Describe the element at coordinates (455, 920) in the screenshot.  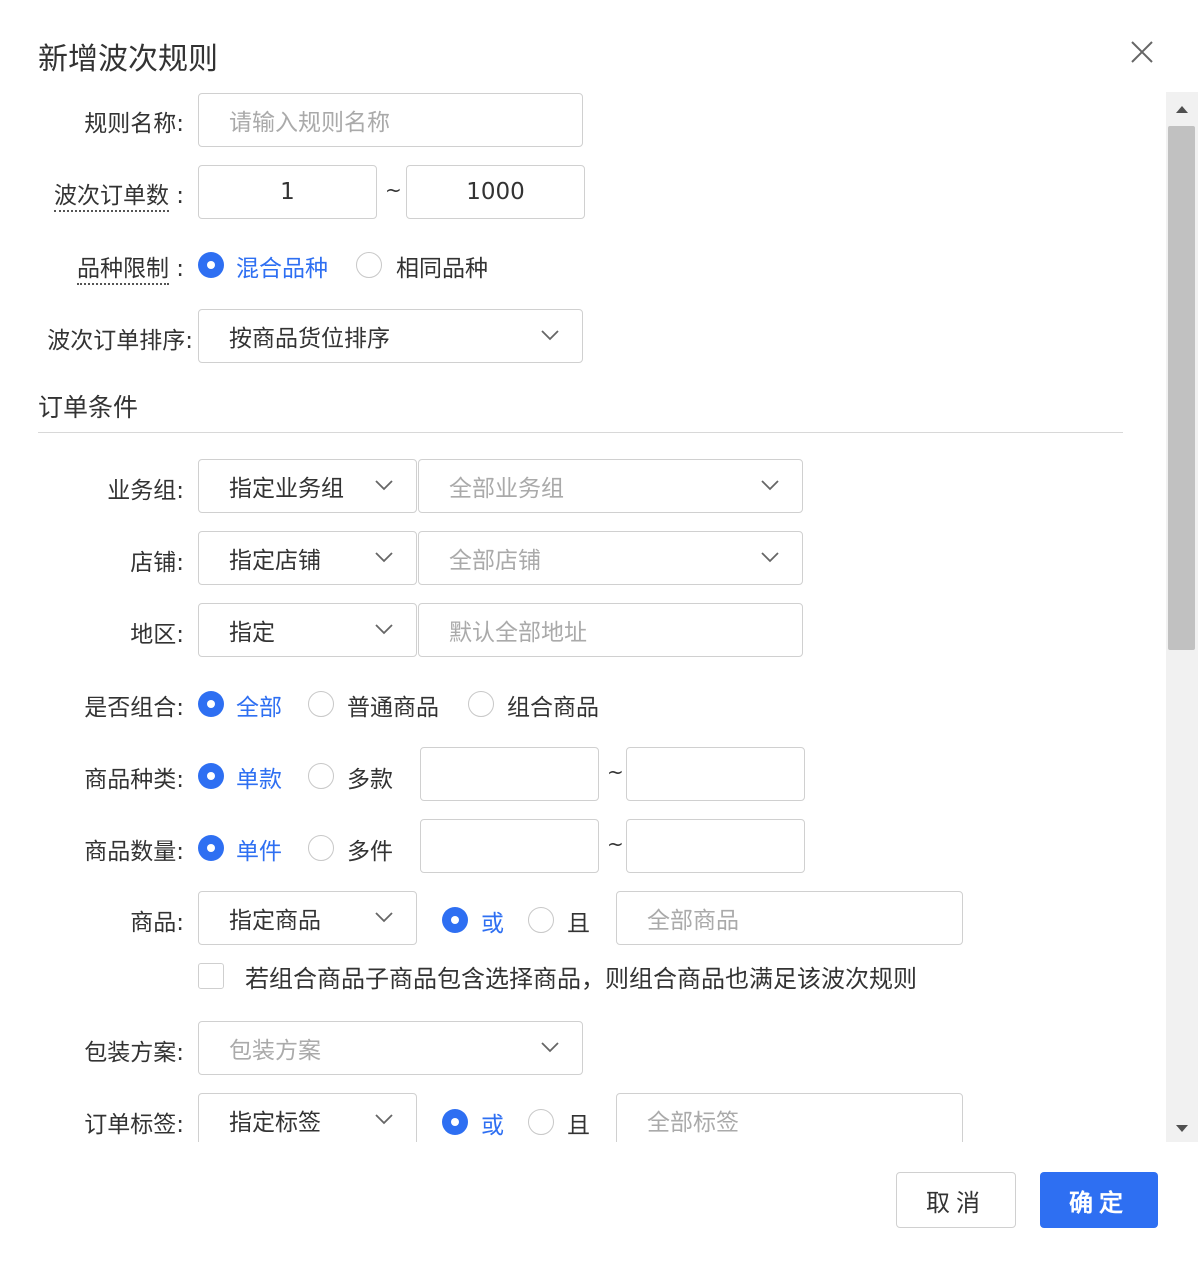
I see `radio-product-or` at that location.